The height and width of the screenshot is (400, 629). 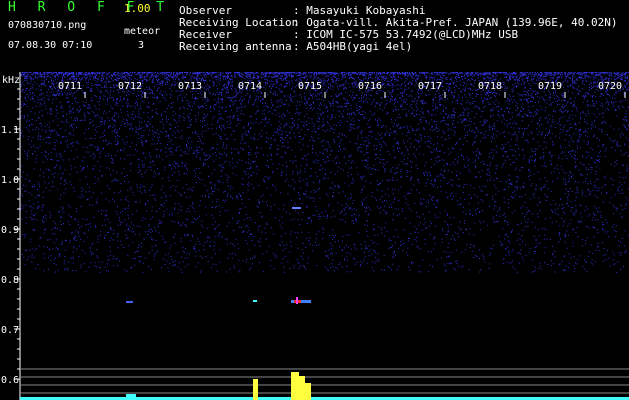 What do you see at coordinates (490, 86) in the screenshot?
I see `time-tick-label: 0718` at bounding box center [490, 86].